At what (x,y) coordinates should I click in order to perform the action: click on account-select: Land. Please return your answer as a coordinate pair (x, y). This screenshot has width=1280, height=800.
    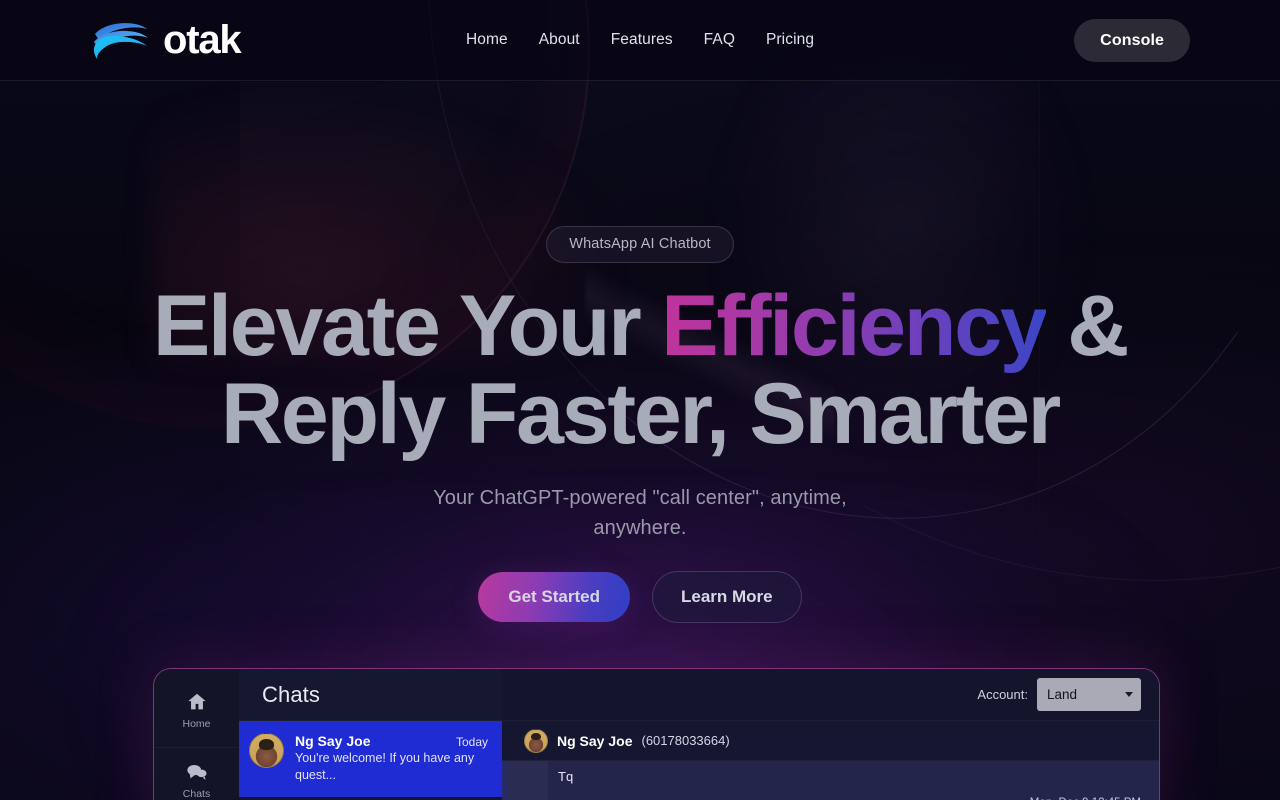
    Looking at the image, I should click on (1089, 694).